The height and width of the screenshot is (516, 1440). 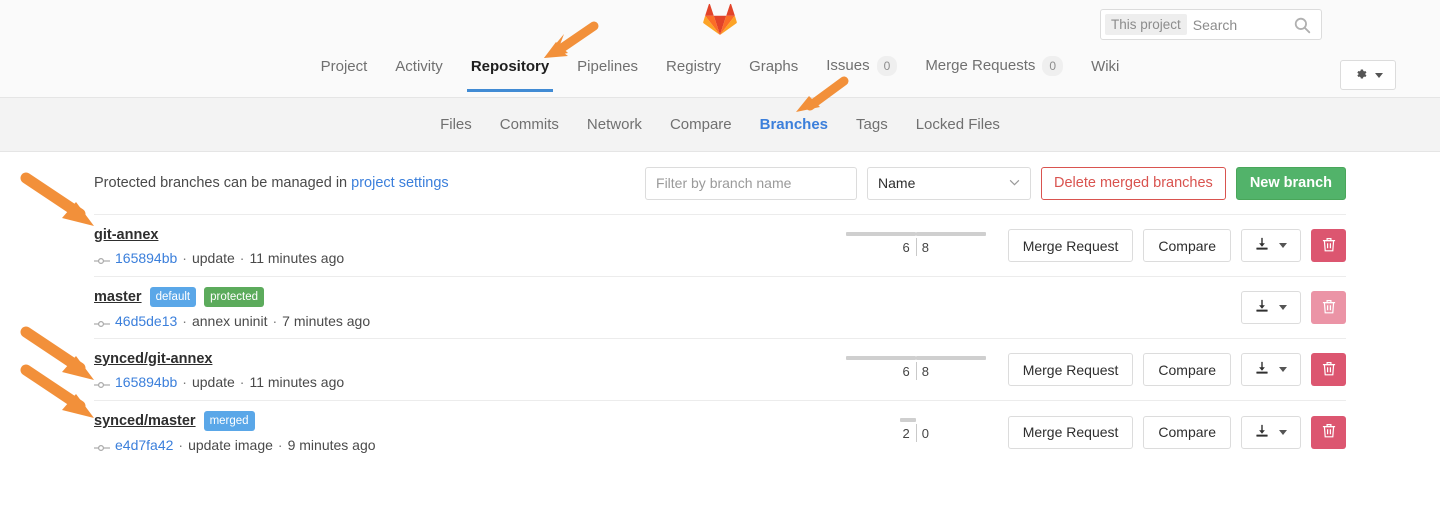 I want to click on divergence-behind-count: 6, so click(x=906, y=247).